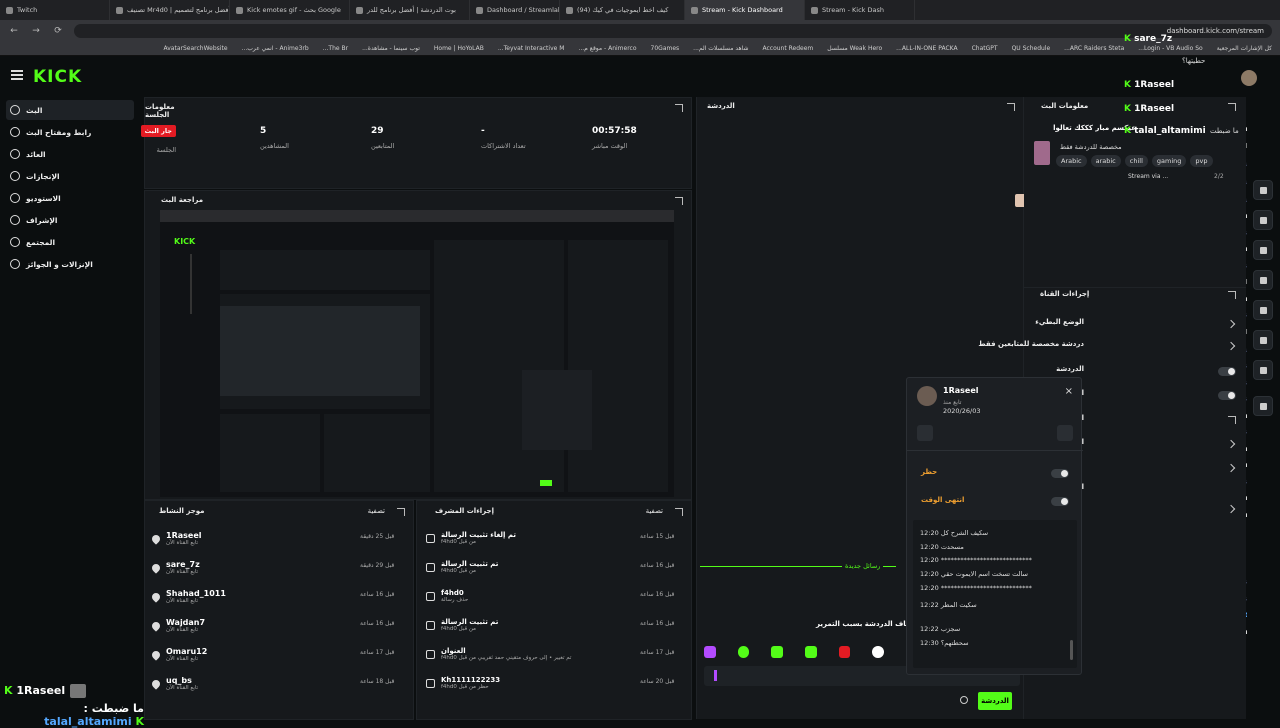 This screenshot has width=1280, height=728. I want to click on avatar, so click(1249, 78).